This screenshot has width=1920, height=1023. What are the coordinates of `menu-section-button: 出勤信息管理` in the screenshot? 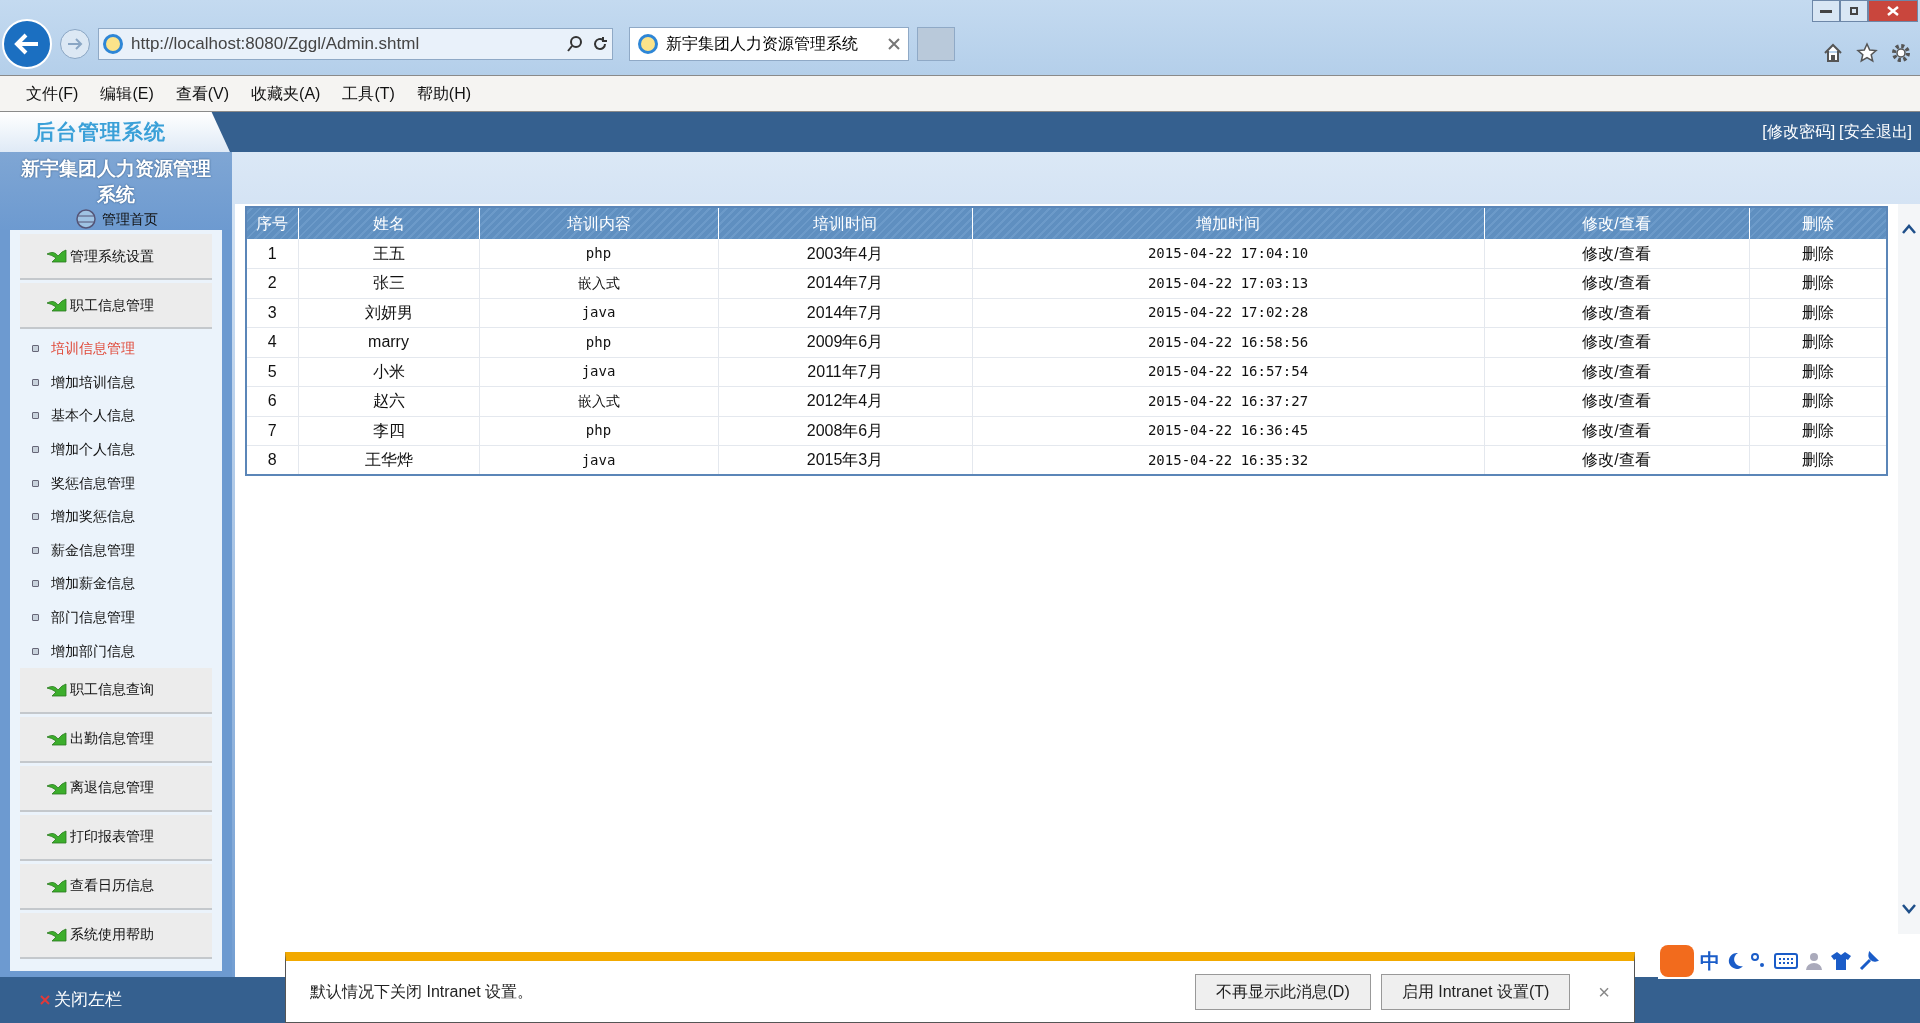 It's located at (116, 739).